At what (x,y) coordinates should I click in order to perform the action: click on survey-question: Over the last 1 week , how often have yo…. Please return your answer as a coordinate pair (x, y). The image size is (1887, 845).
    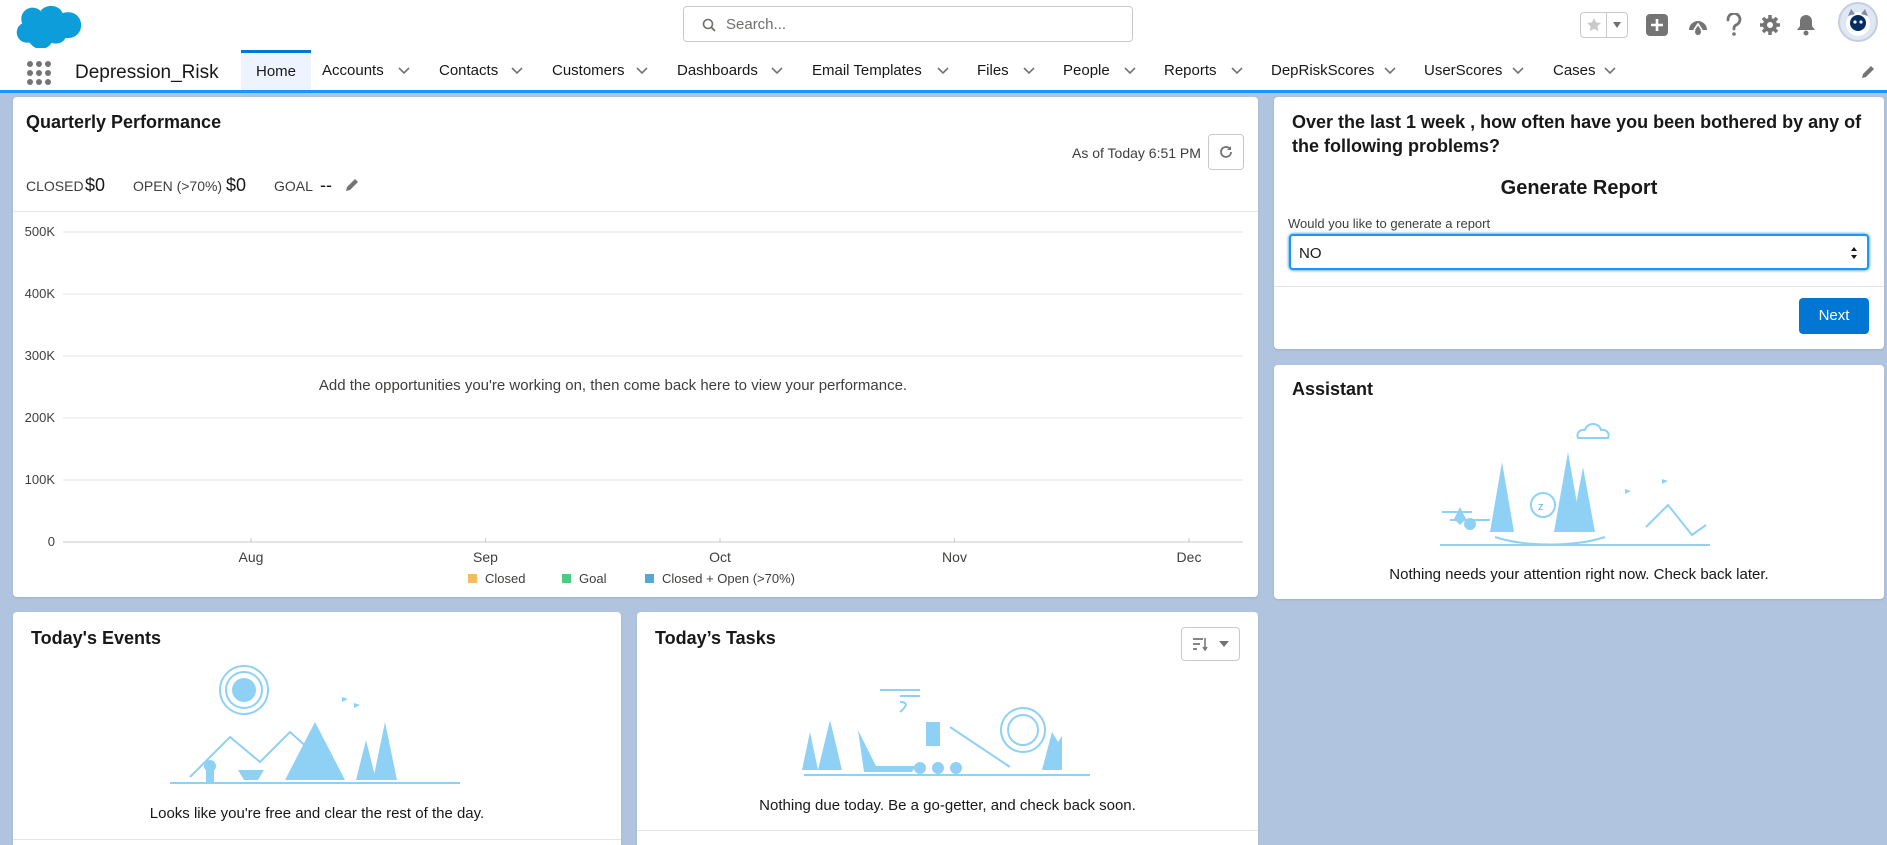
    Looking at the image, I should click on (1577, 134).